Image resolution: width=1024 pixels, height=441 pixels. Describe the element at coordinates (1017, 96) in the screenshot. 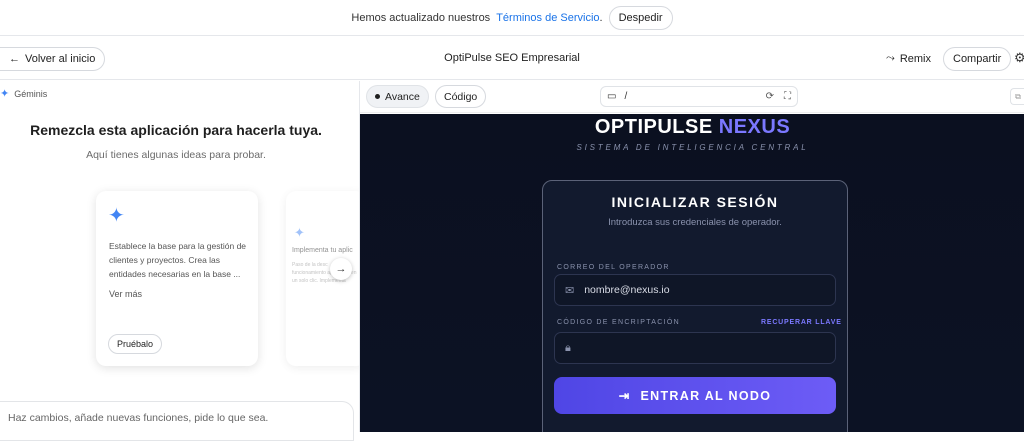

I see `panel-toggle-icon: ⧉` at that location.